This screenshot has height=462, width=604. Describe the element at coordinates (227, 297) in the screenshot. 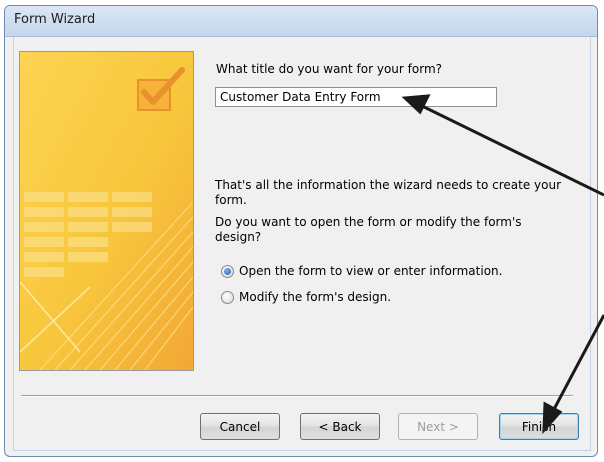

I see `radio-button-unselected` at that location.